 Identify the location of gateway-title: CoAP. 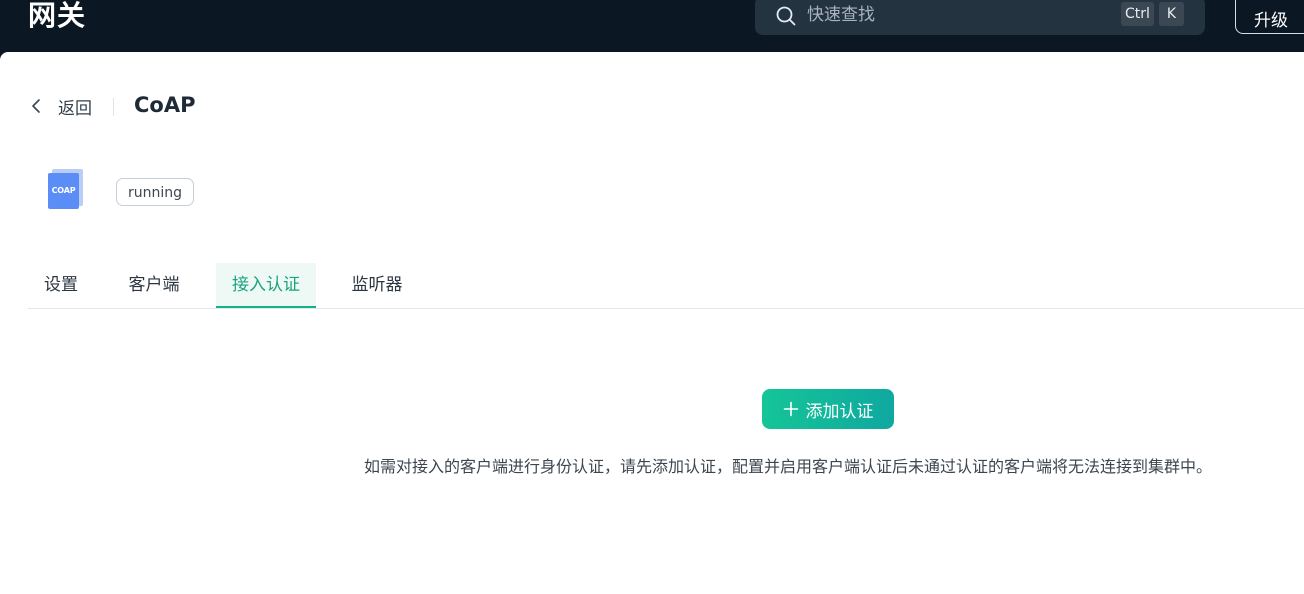
(165, 105).